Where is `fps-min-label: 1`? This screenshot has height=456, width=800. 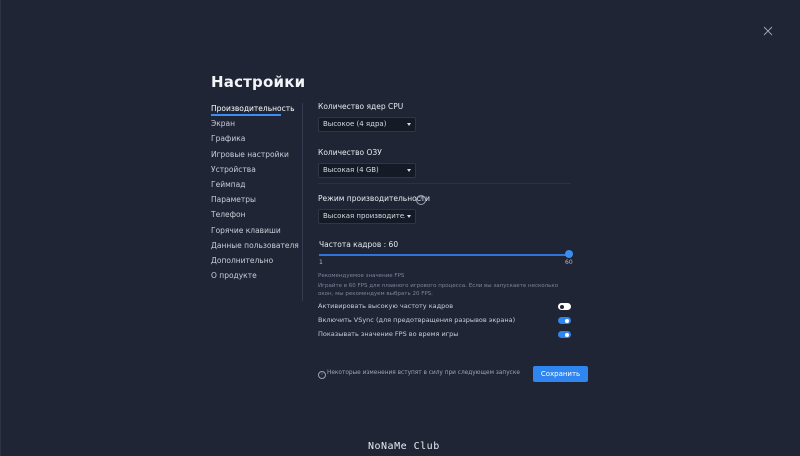 fps-min-label: 1 is located at coordinates (321, 262).